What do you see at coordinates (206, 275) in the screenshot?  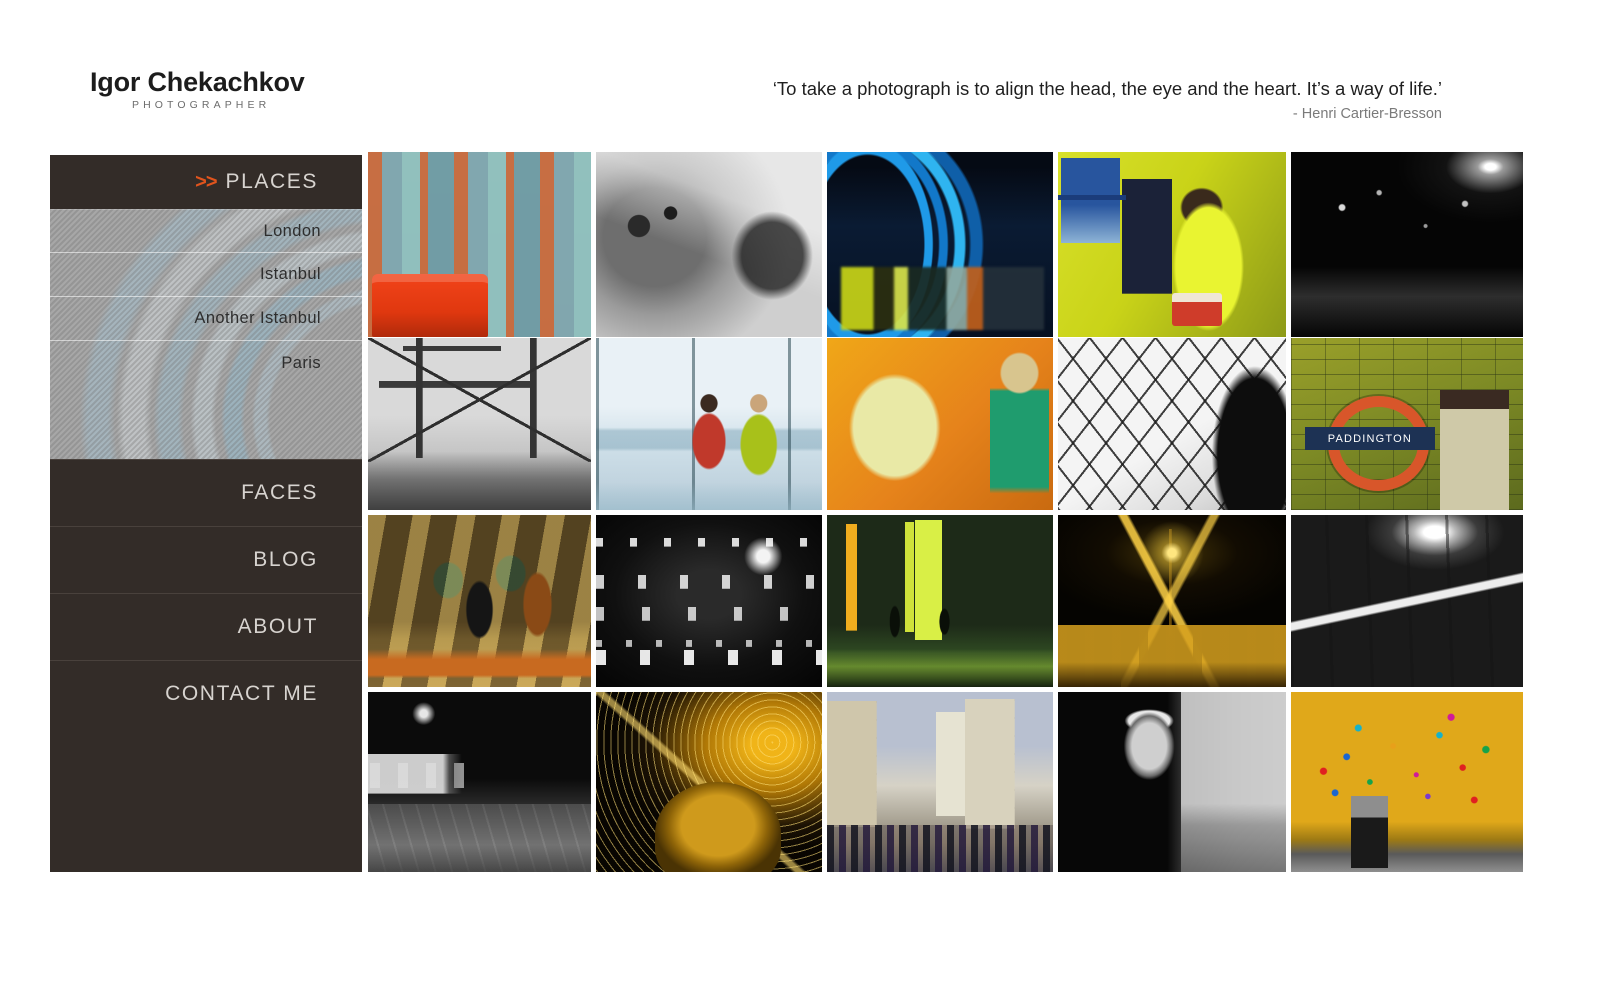 I see `sidebar-subitem-istanbul: Istanbul` at bounding box center [206, 275].